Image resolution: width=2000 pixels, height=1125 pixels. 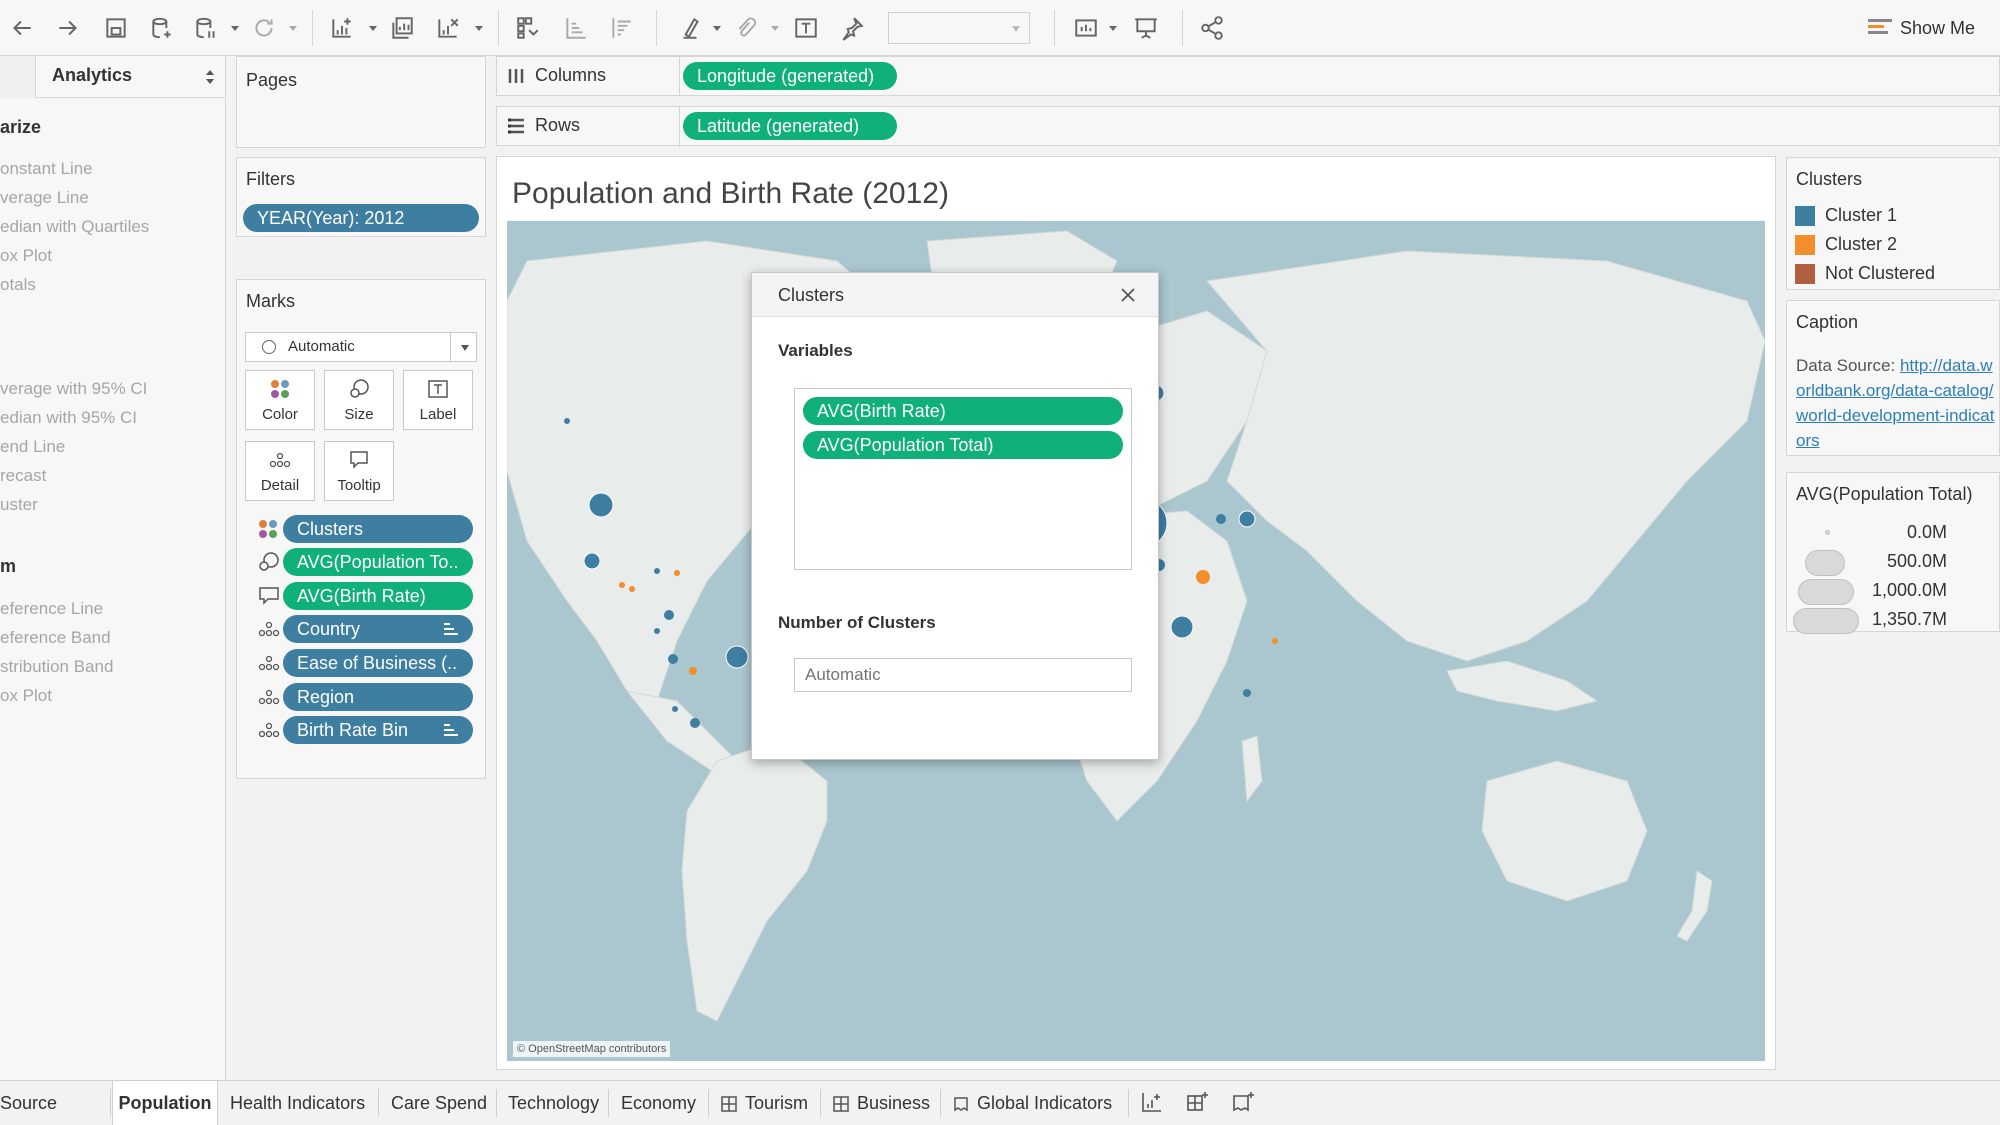 What do you see at coordinates (280, 471) in the screenshot?
I see `detail-button: Detail` at bounding box center [280, 471].